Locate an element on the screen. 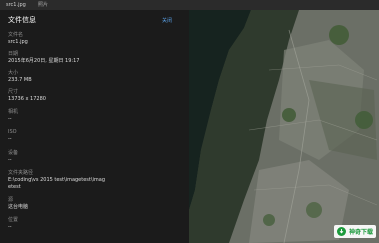 Image resolution: width=379 pixels, height=243 pixels. field-label: 相机 is located at coordinates (13, 112).